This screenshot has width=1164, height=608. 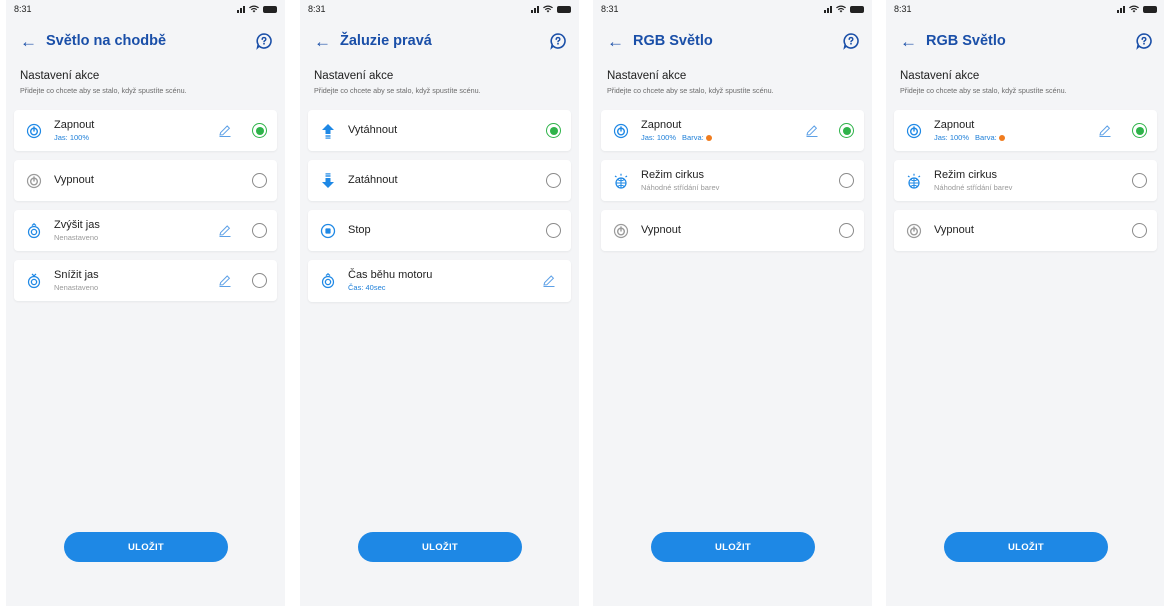 I want to click on action-item-zatahnout: Zatáhnout, so click(x=439, y=180).